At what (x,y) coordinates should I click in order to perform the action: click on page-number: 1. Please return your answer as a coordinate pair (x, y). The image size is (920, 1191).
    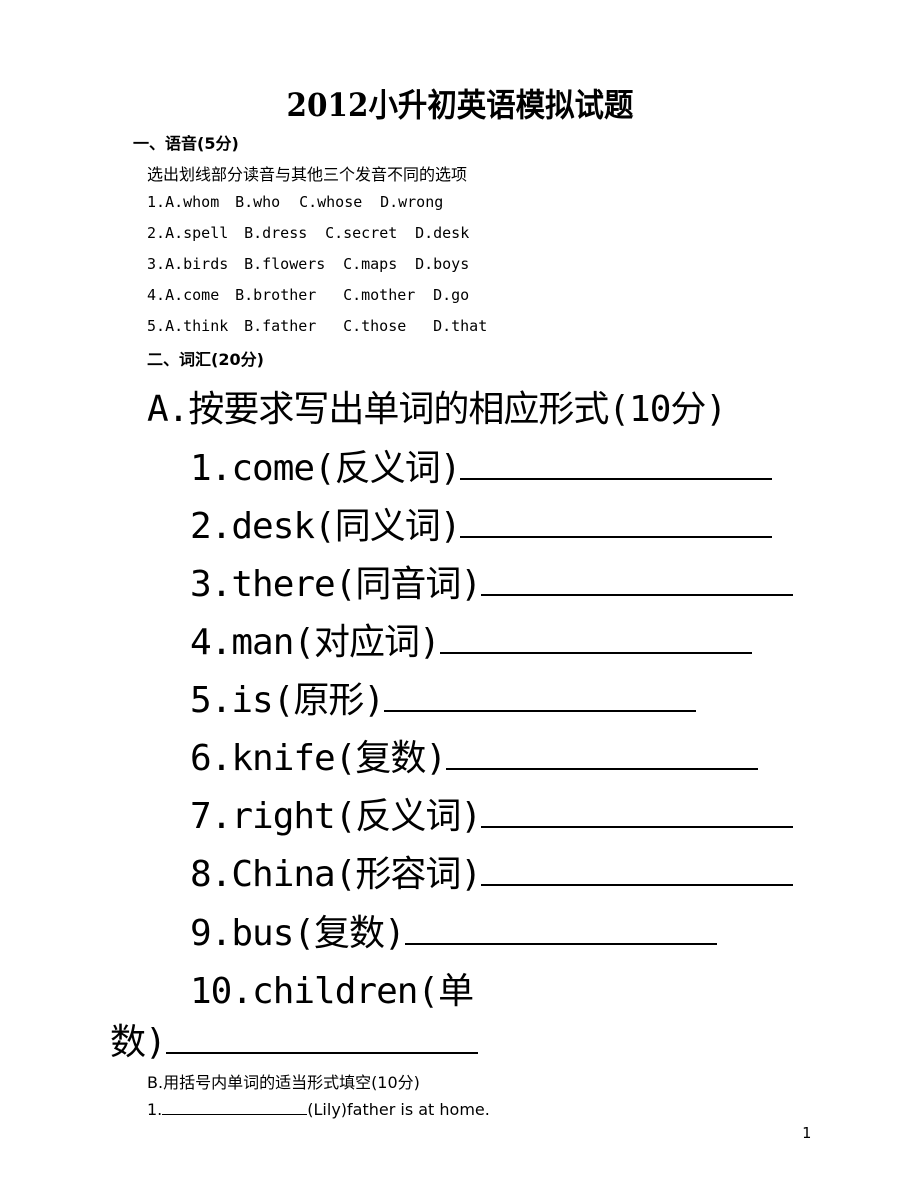
    Looking at the image, I should click on (807, 1133).